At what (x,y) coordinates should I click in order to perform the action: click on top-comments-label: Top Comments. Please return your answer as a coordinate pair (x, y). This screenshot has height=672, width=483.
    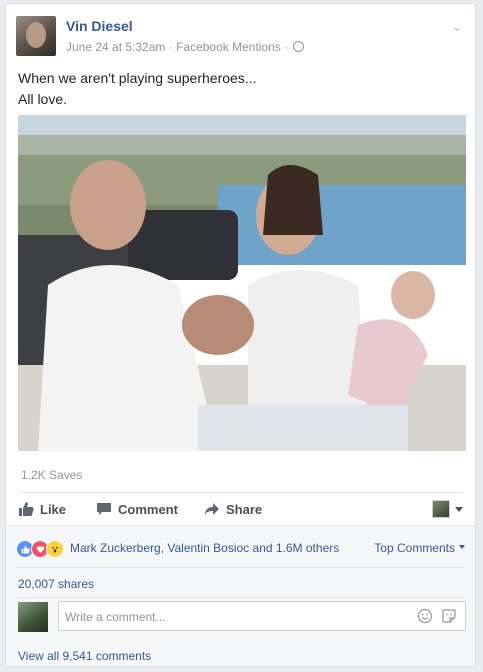
    Looking at the image, I should click on (414, 548).